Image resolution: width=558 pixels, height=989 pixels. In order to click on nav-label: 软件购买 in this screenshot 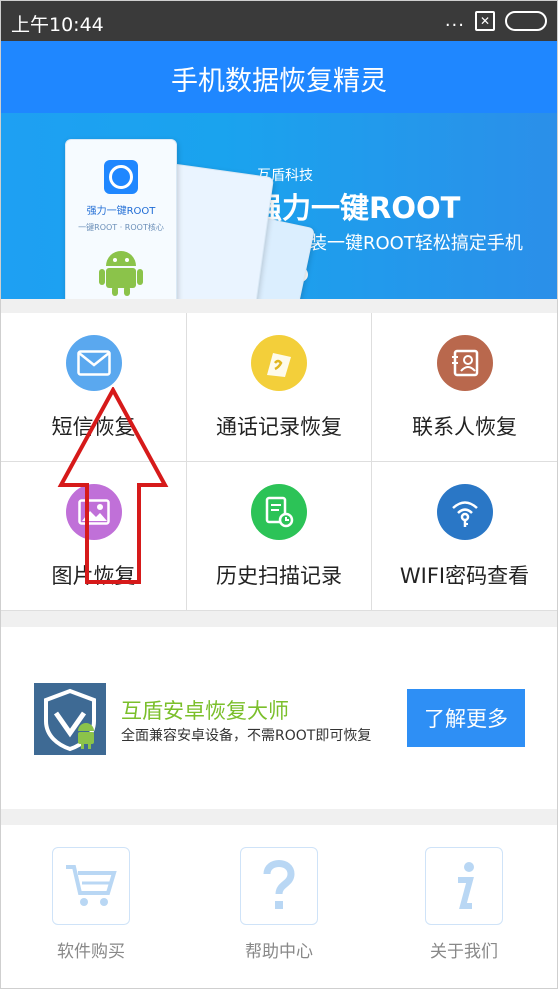, I will do `click(91, 952)`.